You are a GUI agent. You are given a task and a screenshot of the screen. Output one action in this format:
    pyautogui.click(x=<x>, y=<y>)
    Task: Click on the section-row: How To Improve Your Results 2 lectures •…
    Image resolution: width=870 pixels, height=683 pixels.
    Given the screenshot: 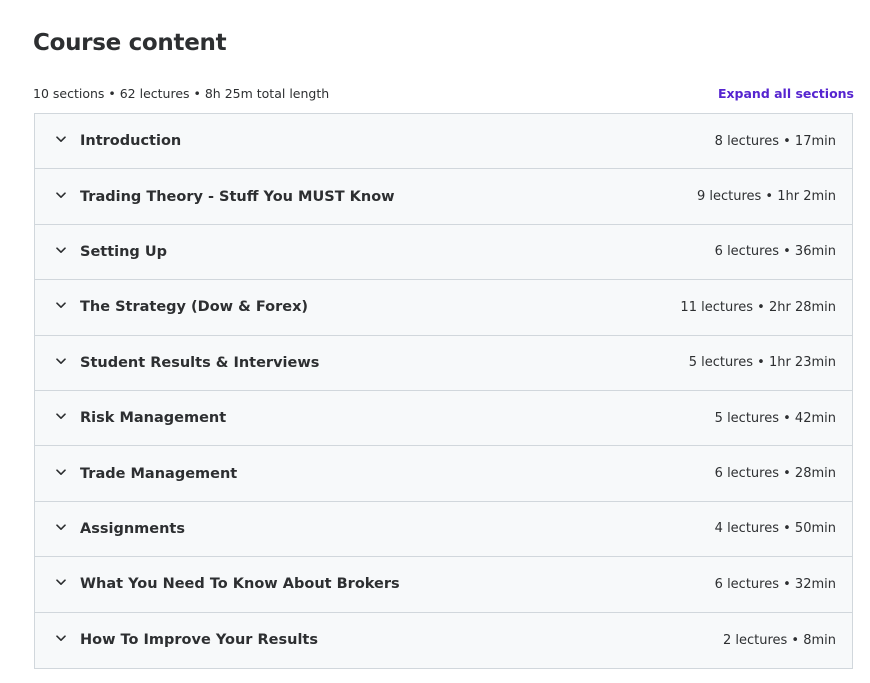 What is the action you would take?
    pyautogui.click(x=443, y=640)
    